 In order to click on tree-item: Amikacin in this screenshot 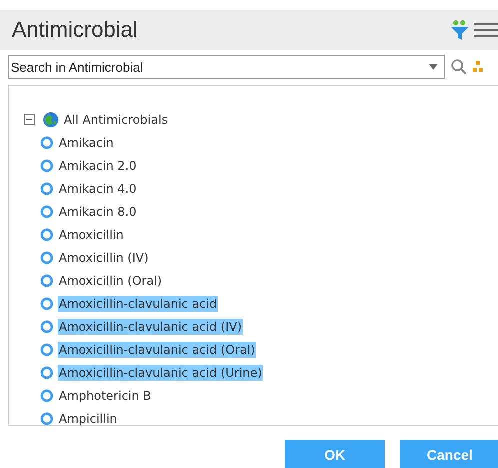, I will do `click(86, 142)`.